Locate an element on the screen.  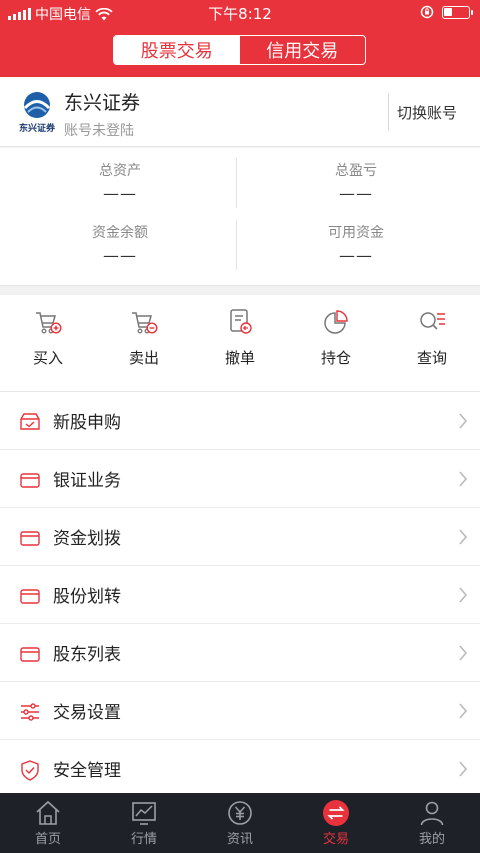
positions-label: 持仓 is located at coordinates (335, 358).